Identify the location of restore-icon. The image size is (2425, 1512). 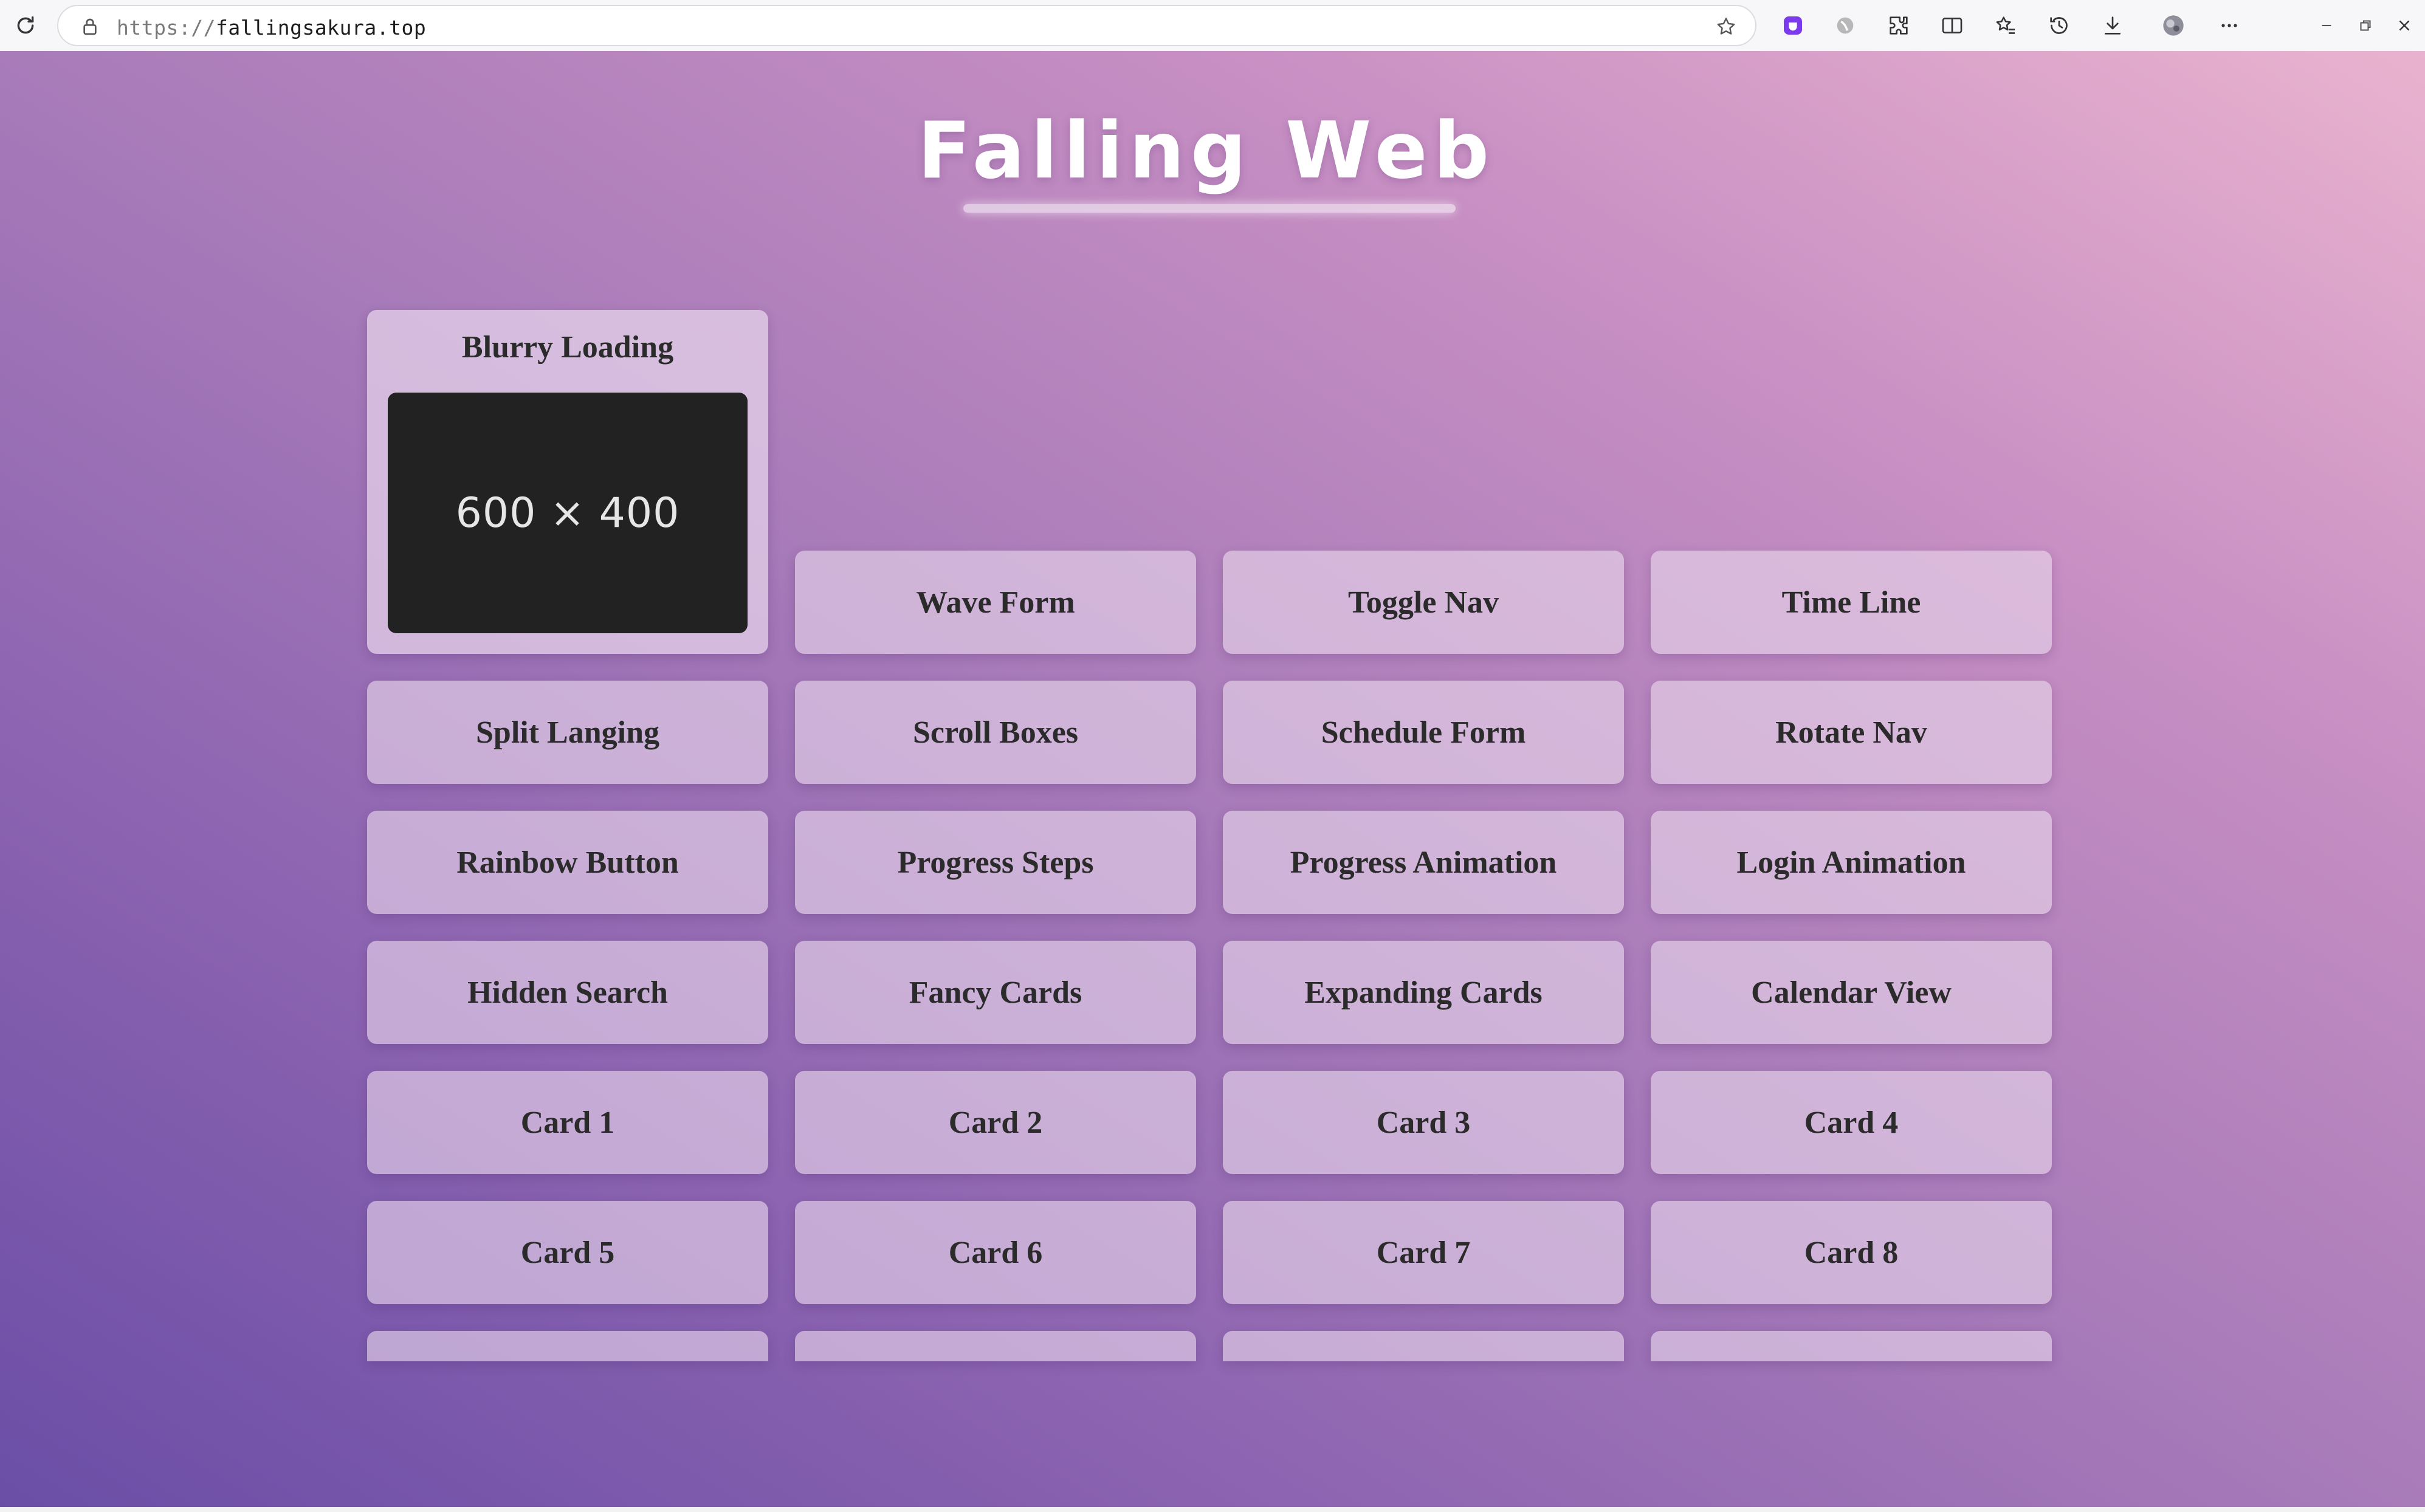
(2365, 26).